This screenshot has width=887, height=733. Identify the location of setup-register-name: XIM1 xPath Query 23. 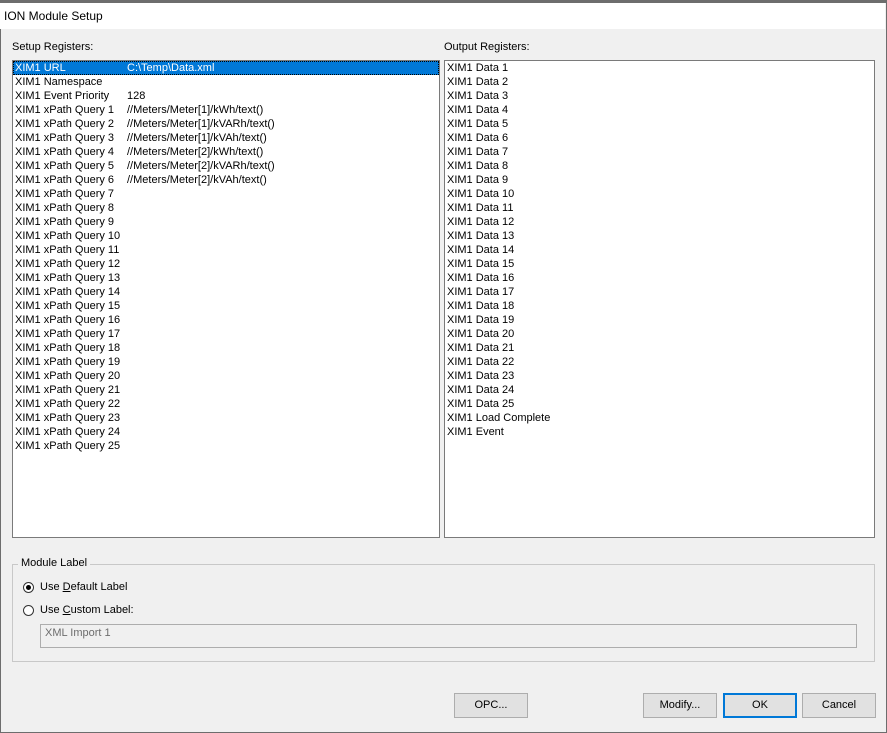
(68, 418).